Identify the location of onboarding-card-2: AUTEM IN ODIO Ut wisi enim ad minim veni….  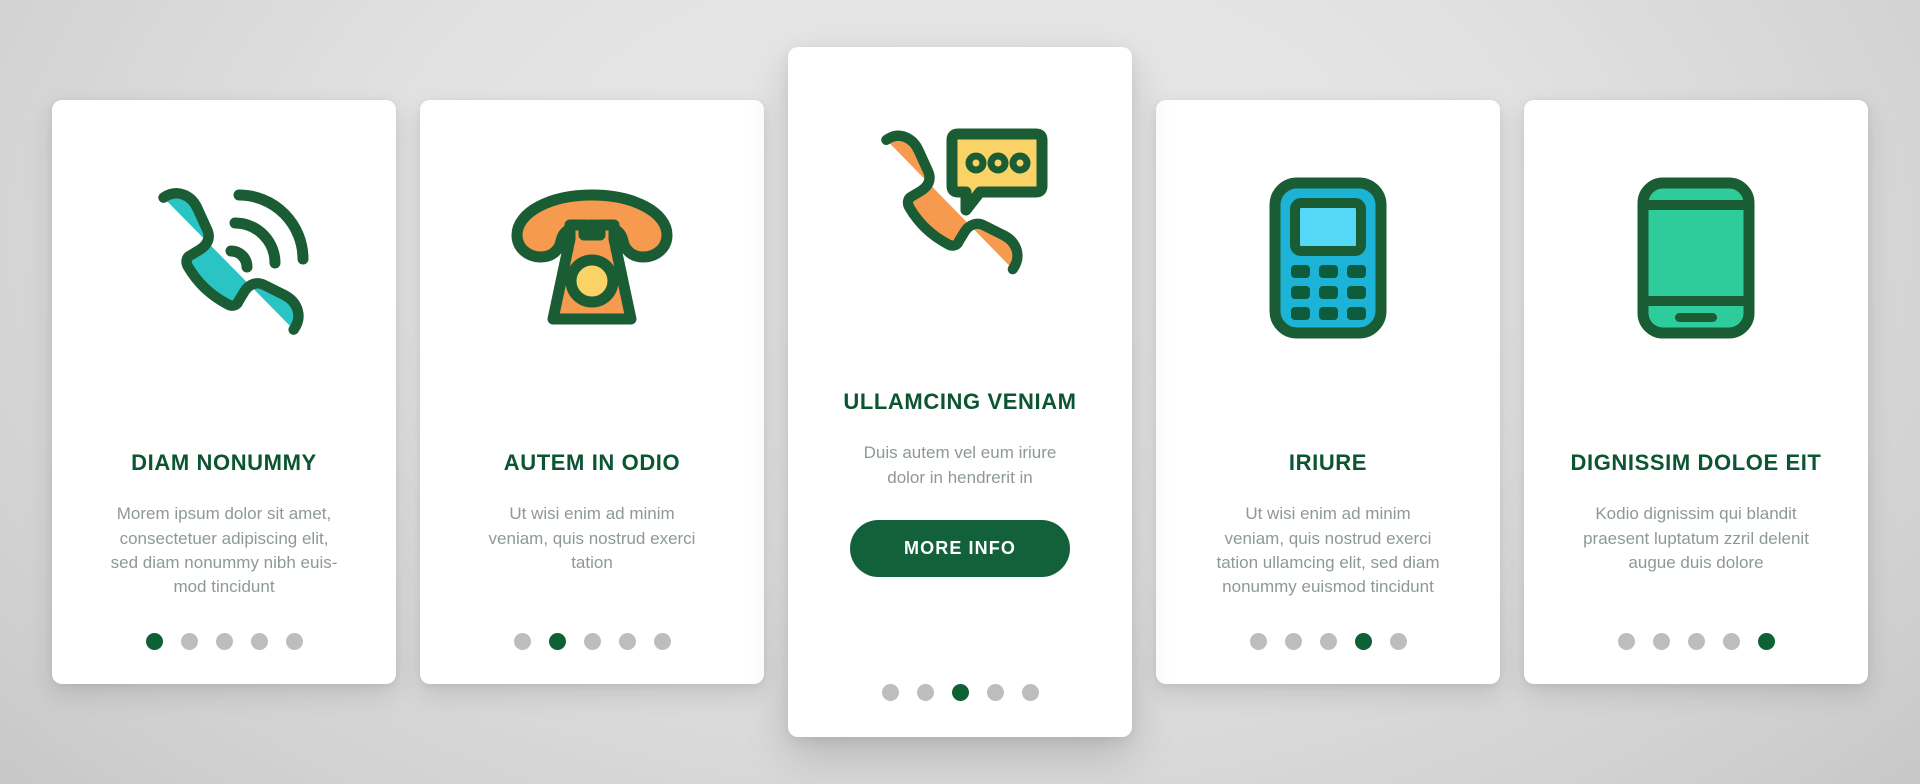
(592, 392).